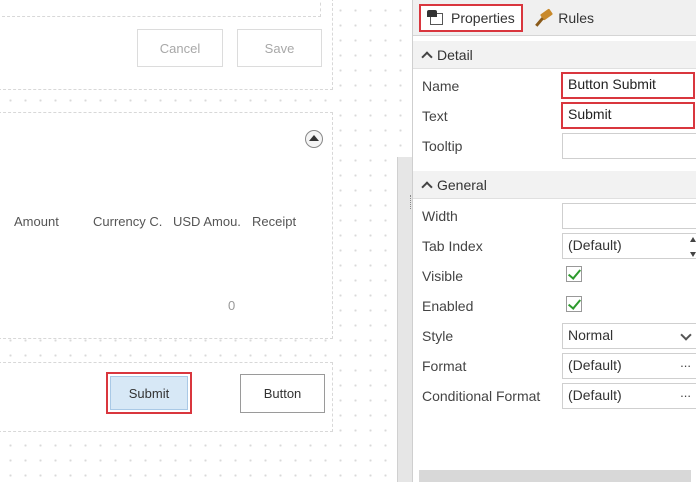 This screenshot has height=482, width=696. What do you see at coordinates (232, 305) in the screenshot?
I see `total-value: 0` at bounding box center [232, 305].